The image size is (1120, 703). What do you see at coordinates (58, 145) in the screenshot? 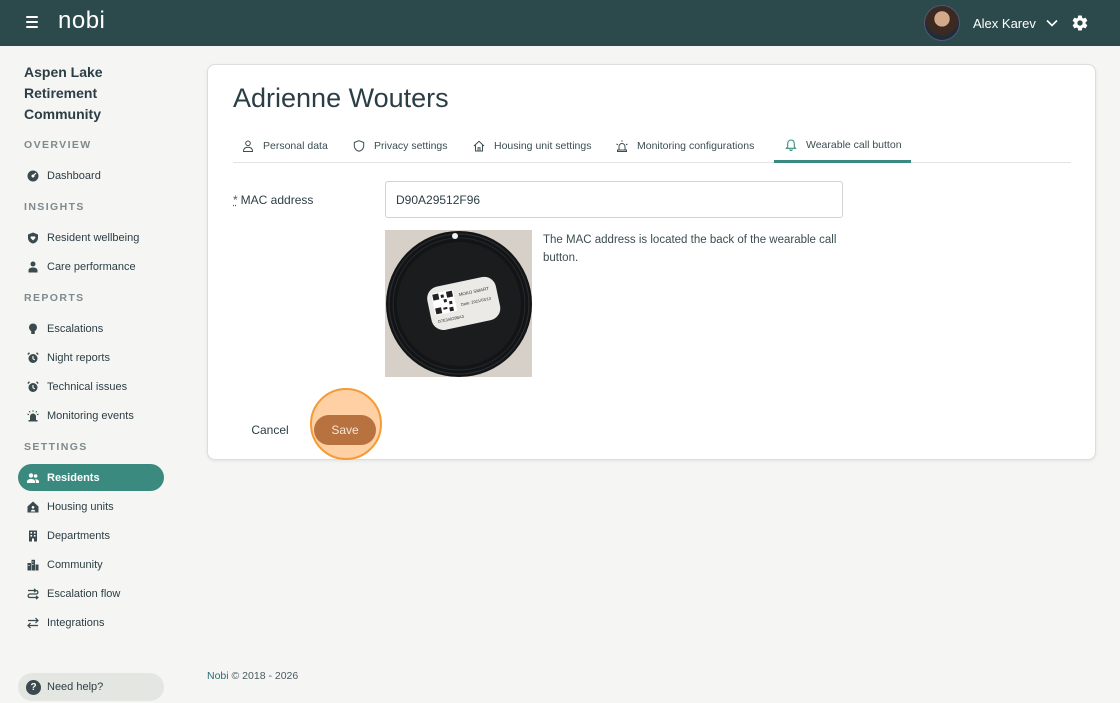
I see `section-overview: OVERVIEW` at bounding box center [58, 145].